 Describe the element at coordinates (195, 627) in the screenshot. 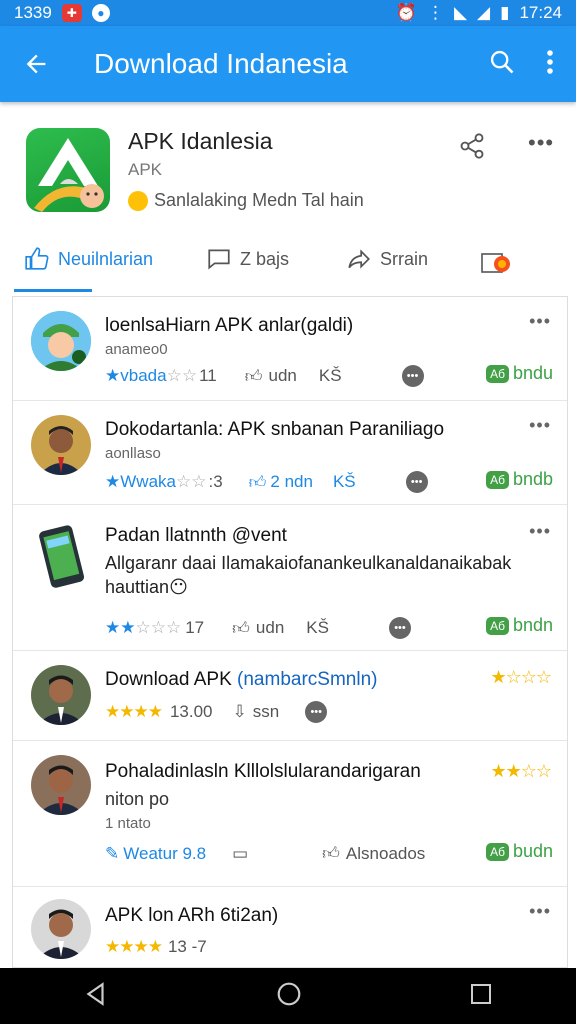

I see `rating-number: 17` at that location.